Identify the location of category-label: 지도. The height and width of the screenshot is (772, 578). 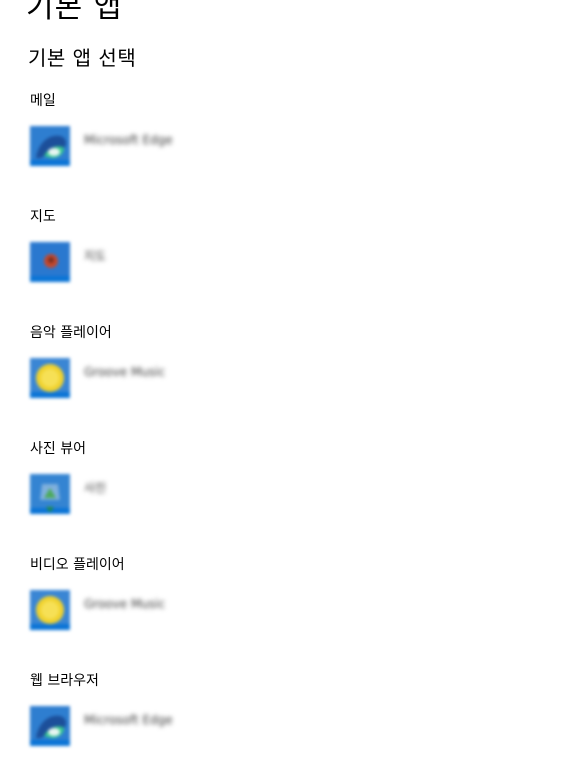
(43, 217).